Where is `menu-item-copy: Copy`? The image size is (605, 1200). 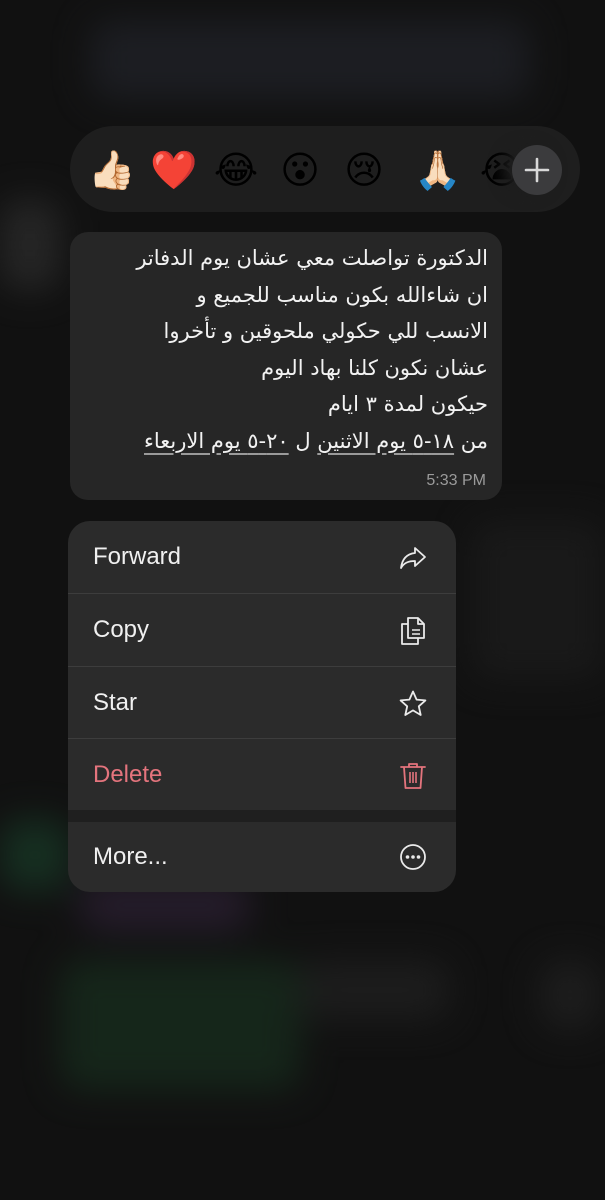 menu-item-copy: Copy is located at coordinates (262, 630).